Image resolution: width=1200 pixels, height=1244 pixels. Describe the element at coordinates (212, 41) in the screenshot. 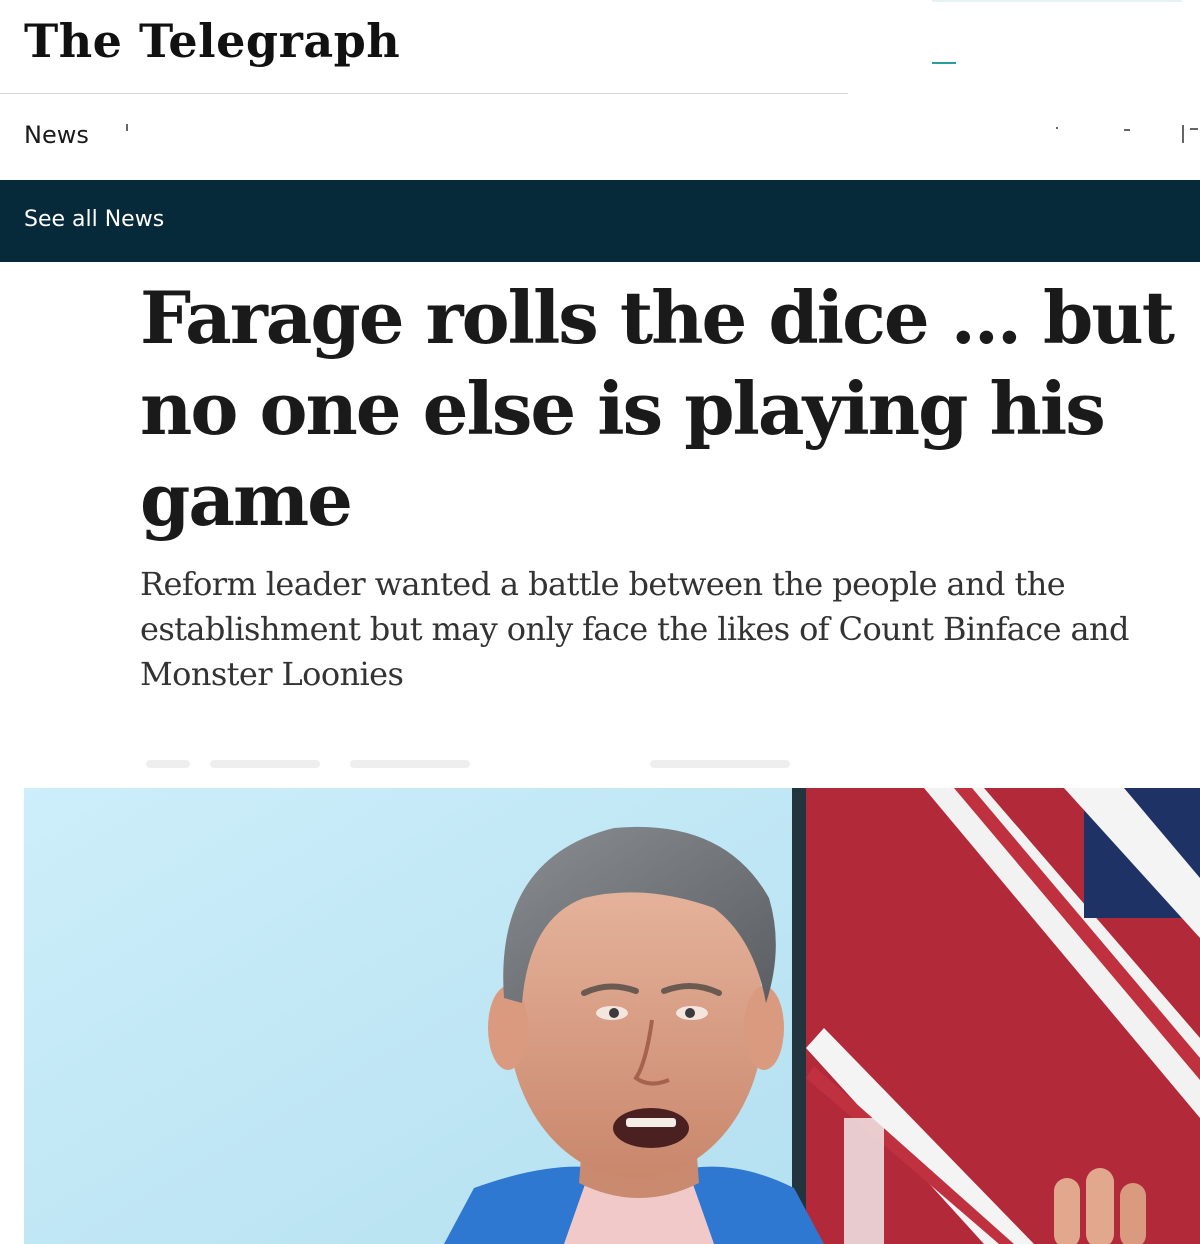

I see `telegraph-logo: The Telegraph` at that location.